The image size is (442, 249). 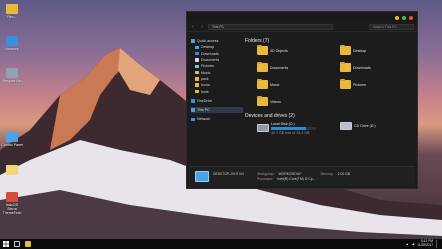 I want to click on minimize-button, so click(x=397, y=17).